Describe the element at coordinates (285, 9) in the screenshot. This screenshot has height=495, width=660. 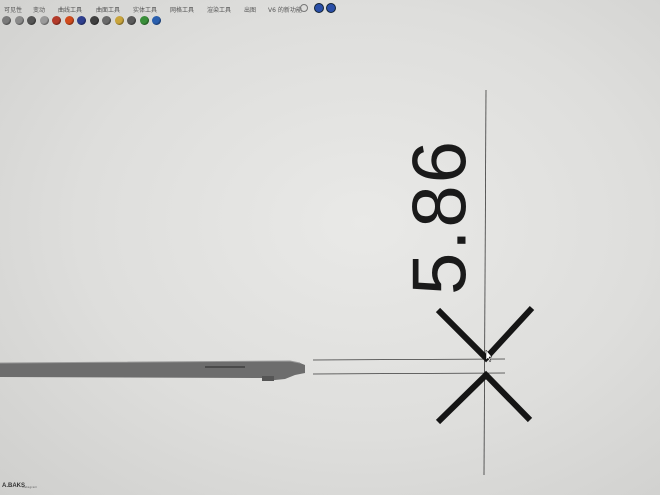
I see `menu-item-v6-new: V6 的新功能` at that location.